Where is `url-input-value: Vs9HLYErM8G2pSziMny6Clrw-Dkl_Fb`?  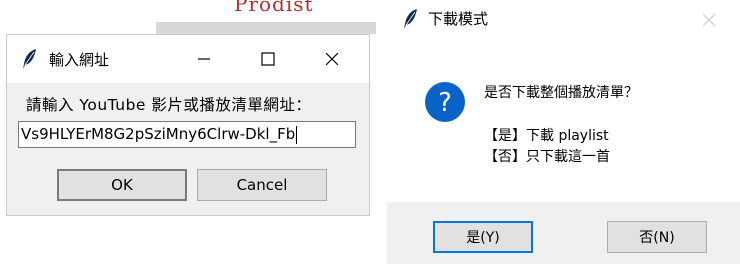 url-input-value: Vs9HLYErM8G2pSziMny6Clrw-Dkl_Fb is located at coordinates (158, 134).